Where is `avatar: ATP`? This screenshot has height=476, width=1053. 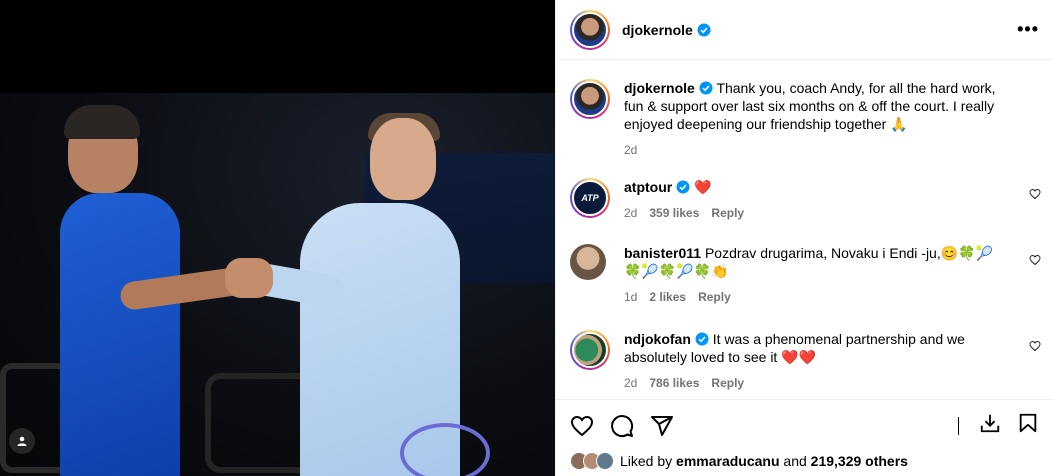 avatar: ATP is located at coordinates (590, 198).